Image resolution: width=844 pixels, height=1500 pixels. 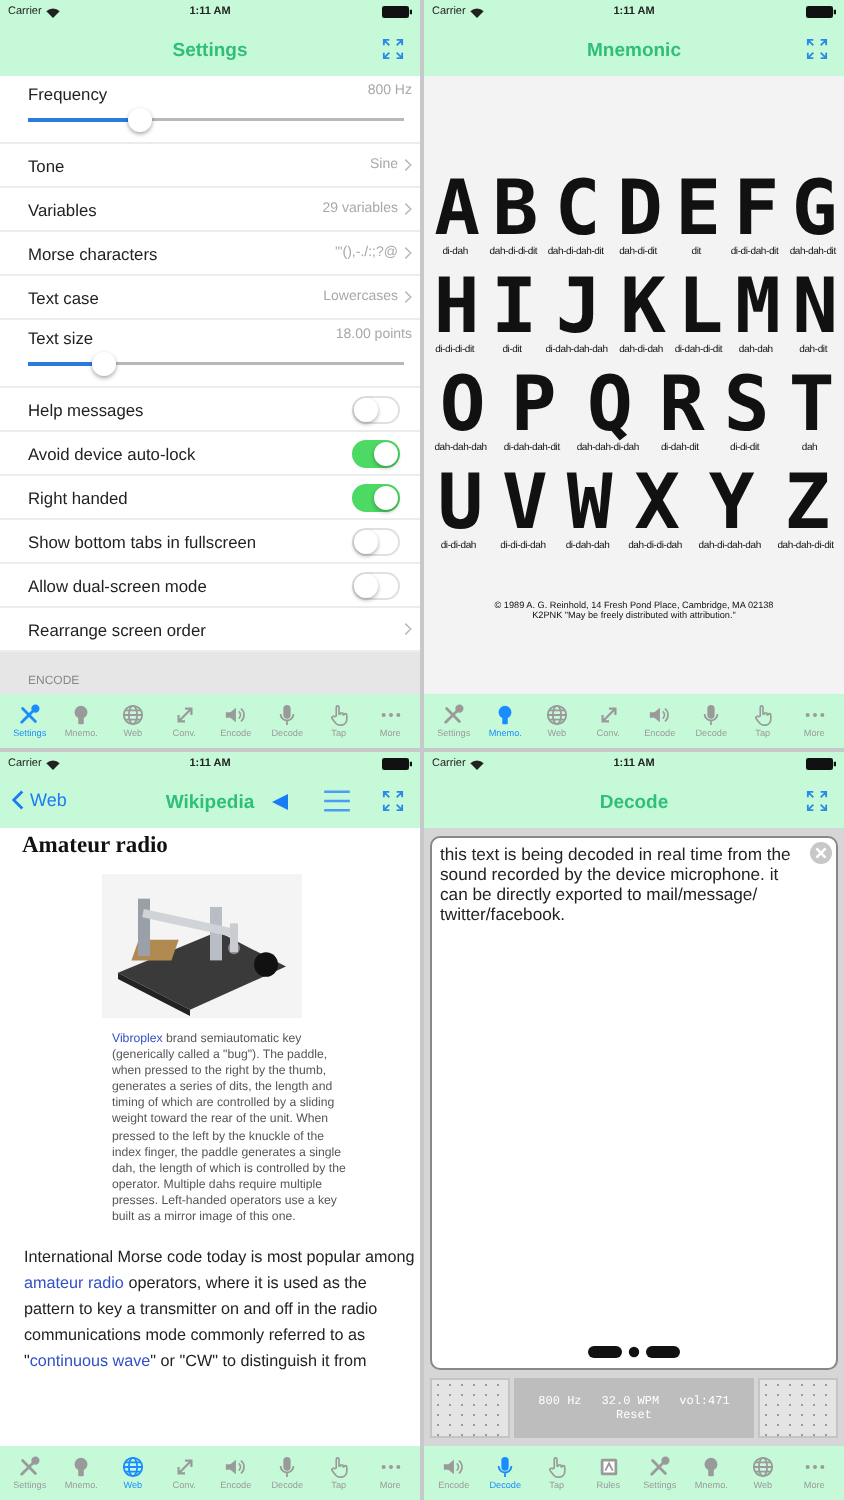 I want to click on setting-label: Frequency, so click(x=68, y=94).